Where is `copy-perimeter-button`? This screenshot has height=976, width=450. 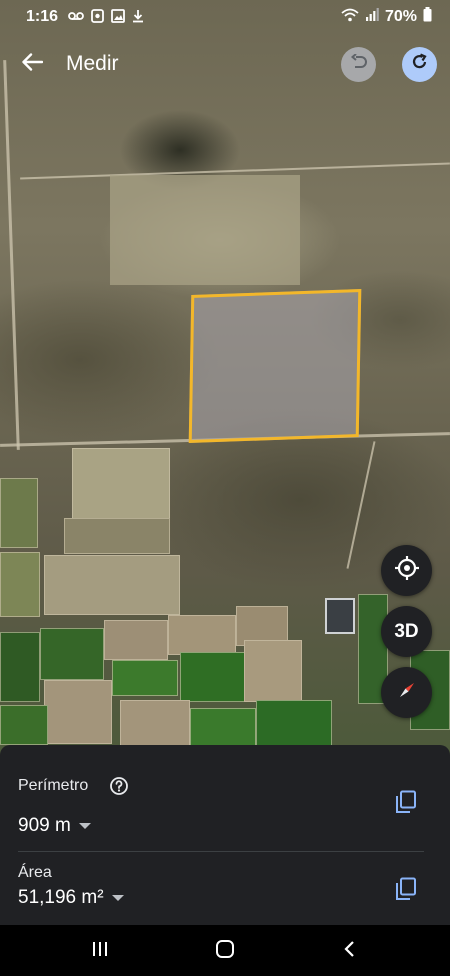 copy-perimeter-button is located at coordinates (406, 804).